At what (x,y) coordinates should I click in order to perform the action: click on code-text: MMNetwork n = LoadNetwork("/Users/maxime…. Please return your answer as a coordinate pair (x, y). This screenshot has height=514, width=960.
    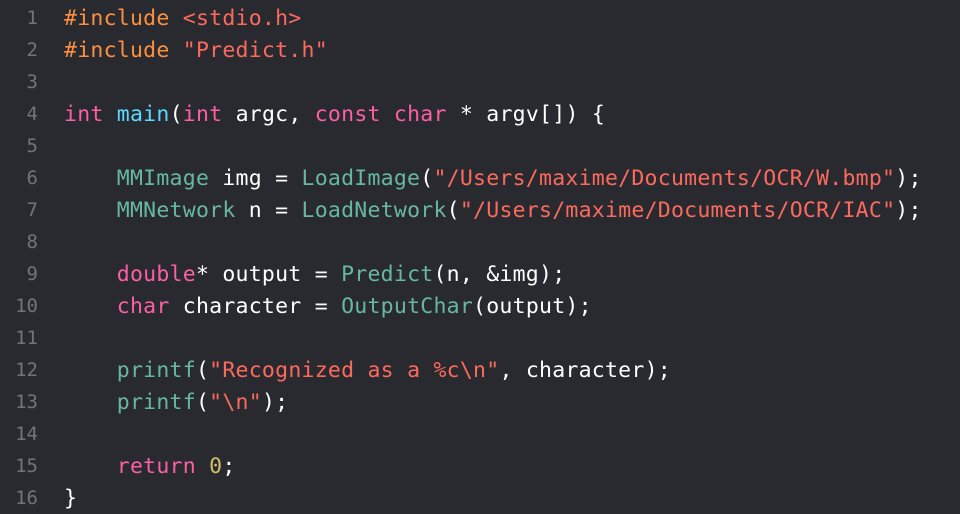
    Looking at the image, I should click on (493, 210).